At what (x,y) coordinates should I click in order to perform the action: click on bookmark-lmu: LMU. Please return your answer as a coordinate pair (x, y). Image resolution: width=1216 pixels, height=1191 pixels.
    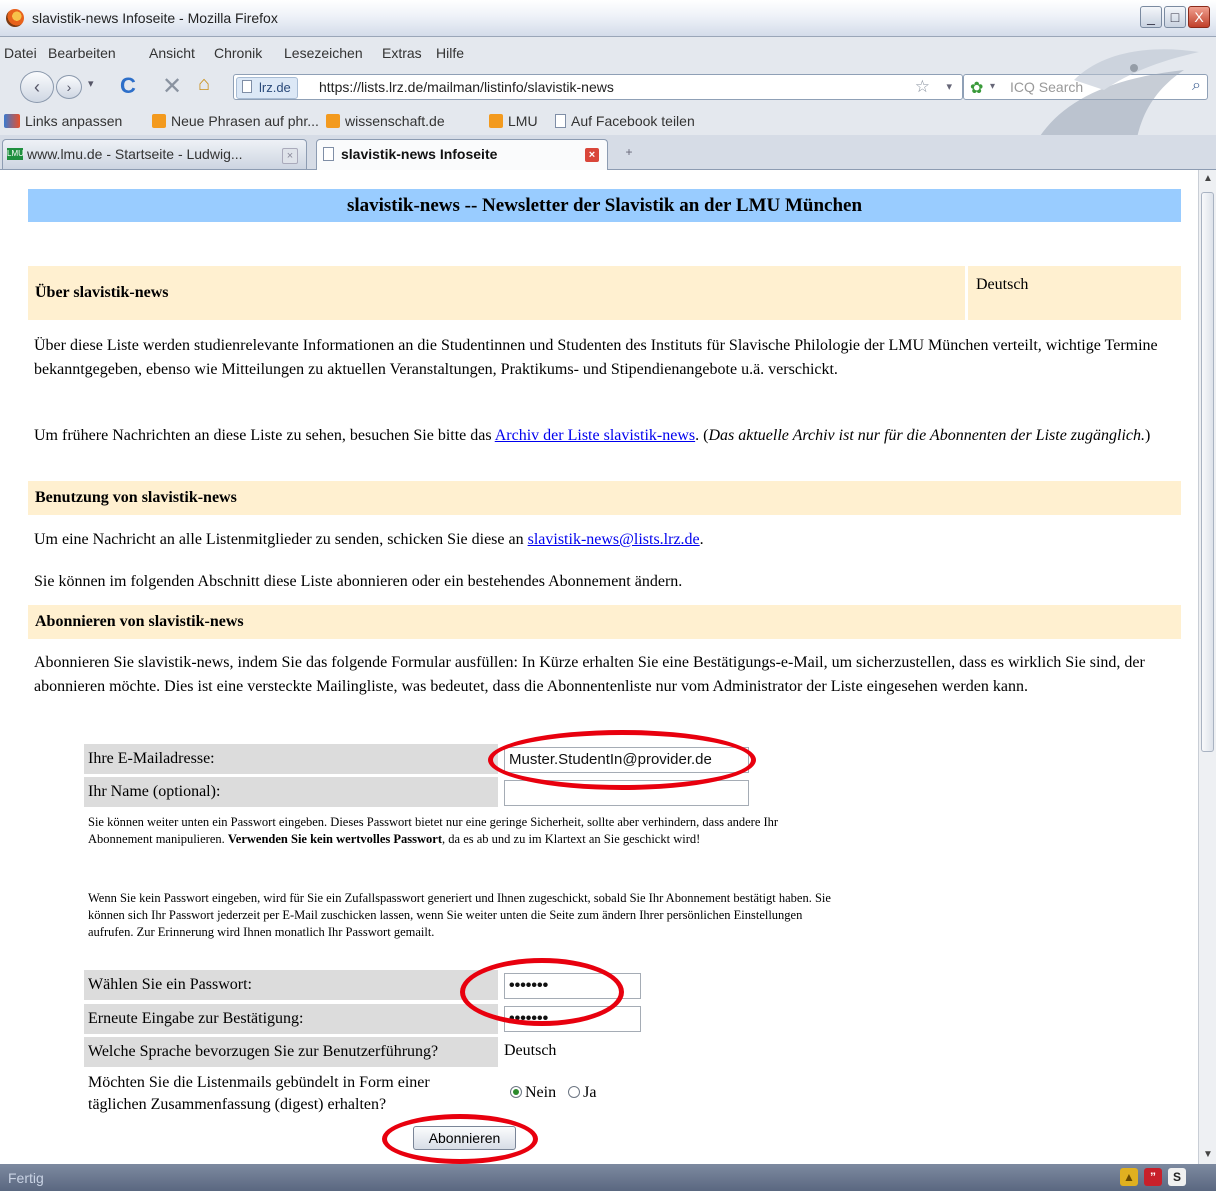
    Looking at the image, I should click on (513, 121).